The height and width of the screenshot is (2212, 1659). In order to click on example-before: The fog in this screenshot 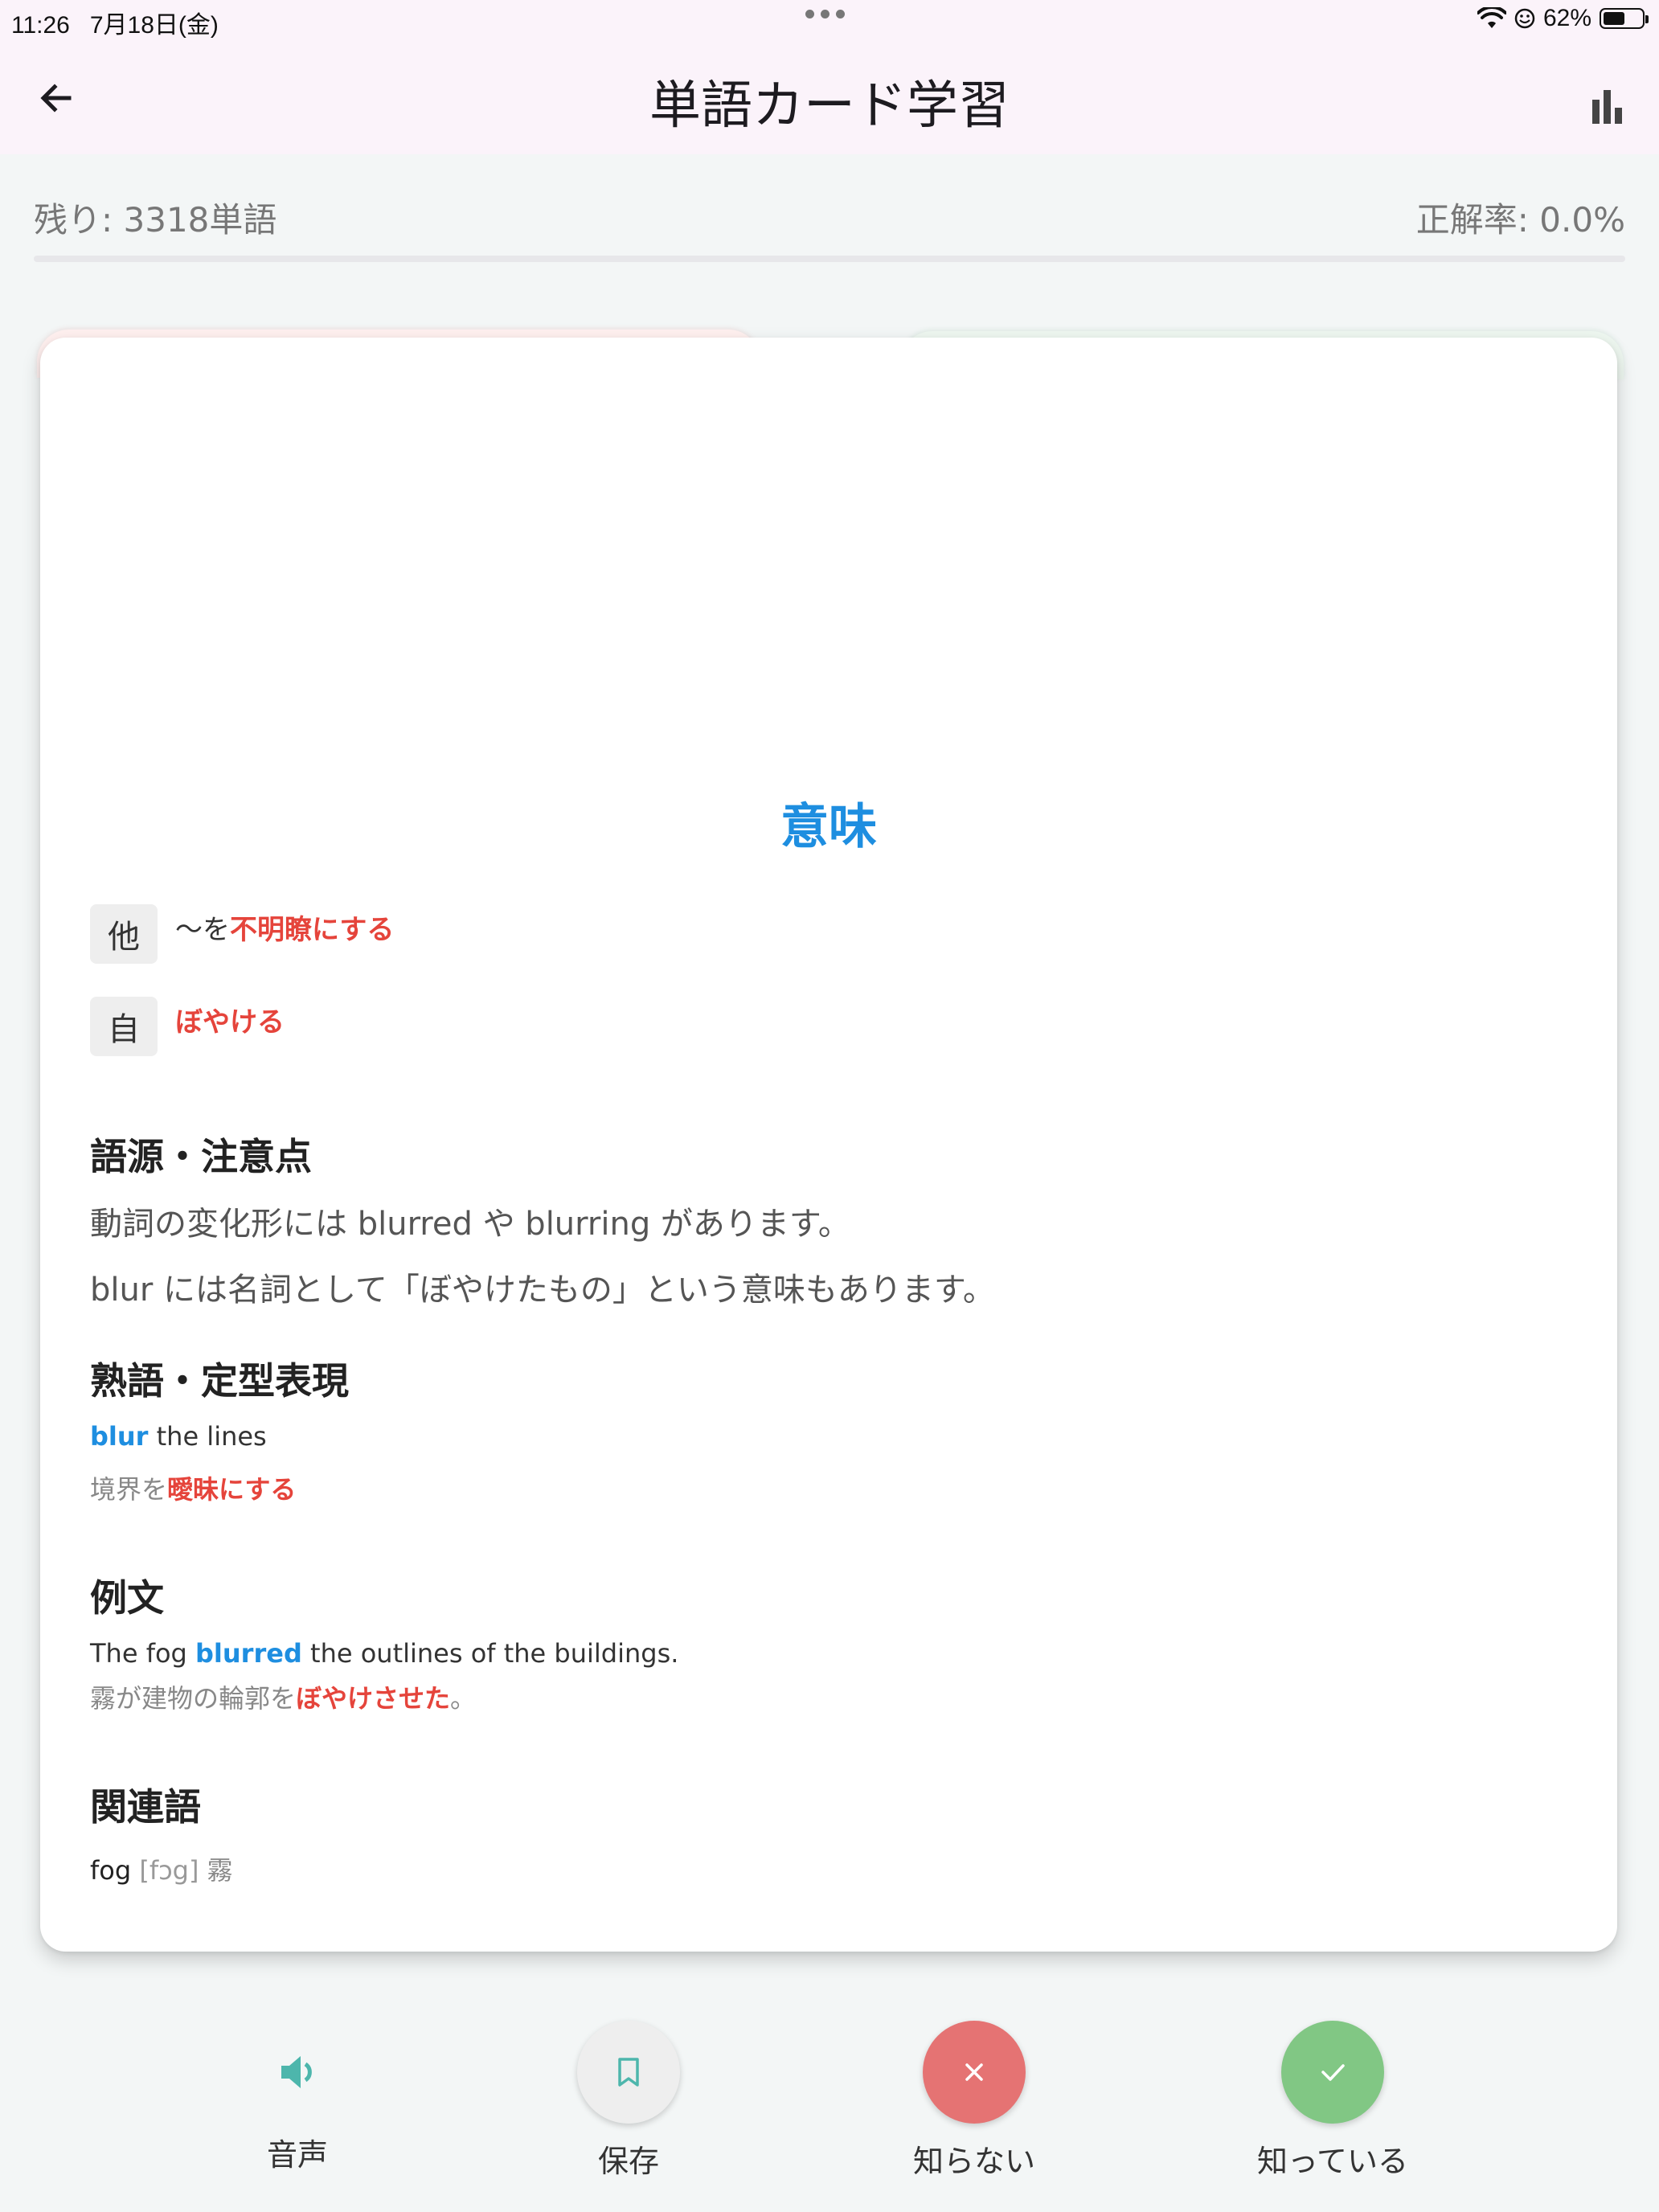, I will do `click(143, 1653)`.